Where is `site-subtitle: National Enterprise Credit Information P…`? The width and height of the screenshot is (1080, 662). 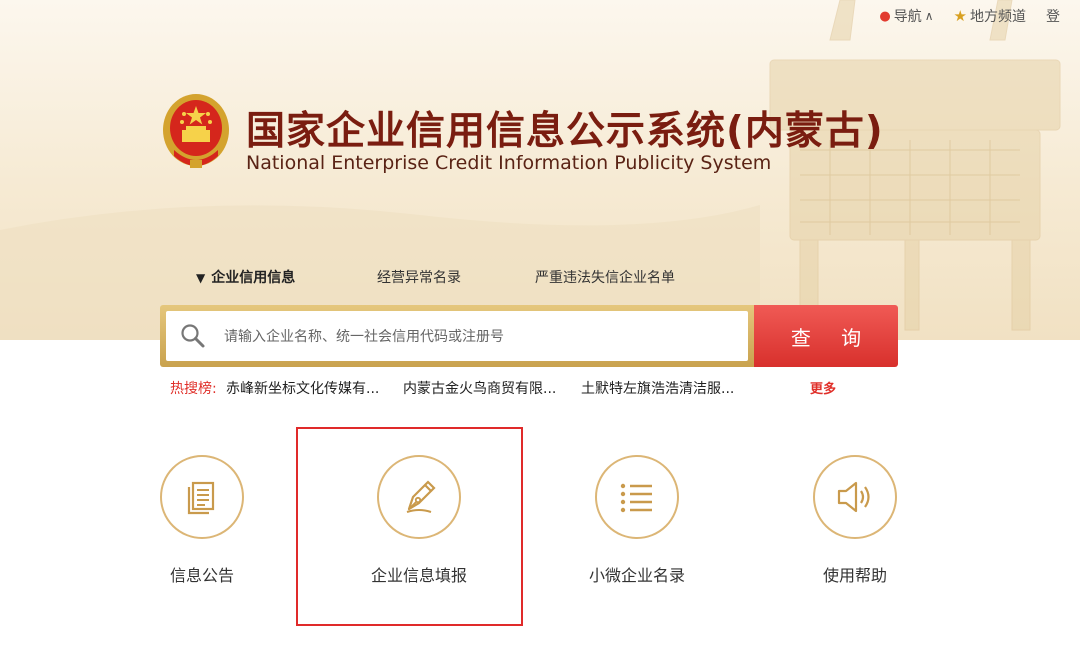 site-subtitle: National Enterprise Credit Information P… is located at coordinates (509, 163).